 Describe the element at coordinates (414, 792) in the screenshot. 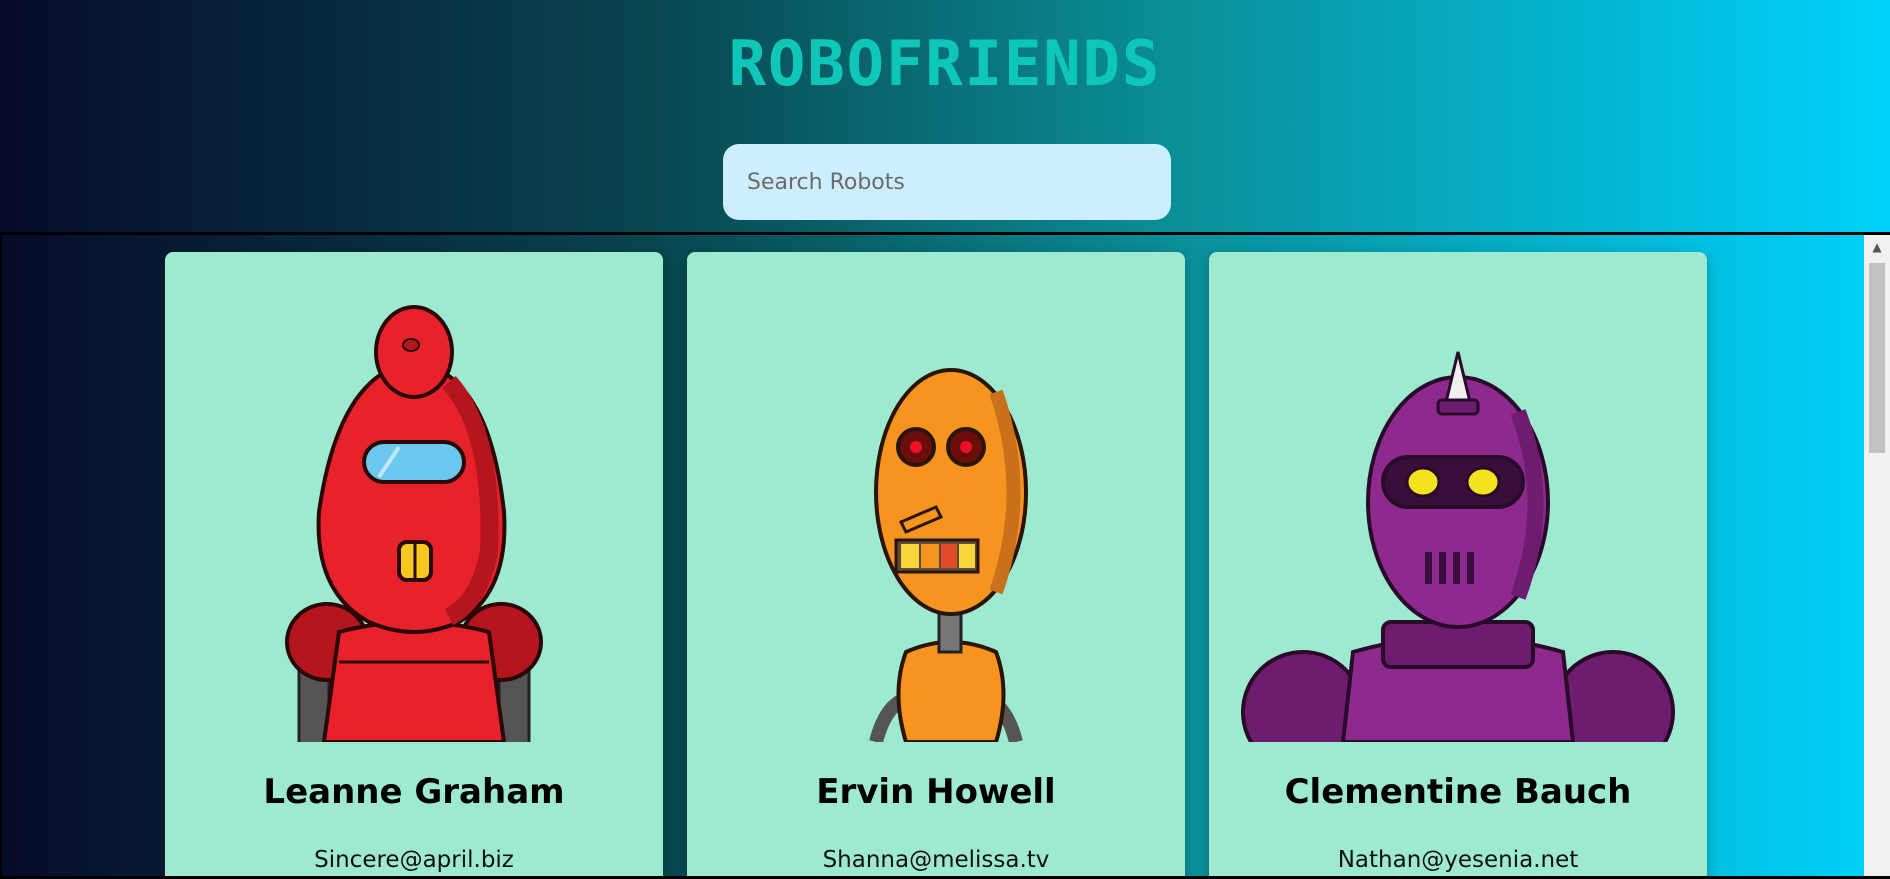

I see `robot-name: Leanne Graham` at that location.